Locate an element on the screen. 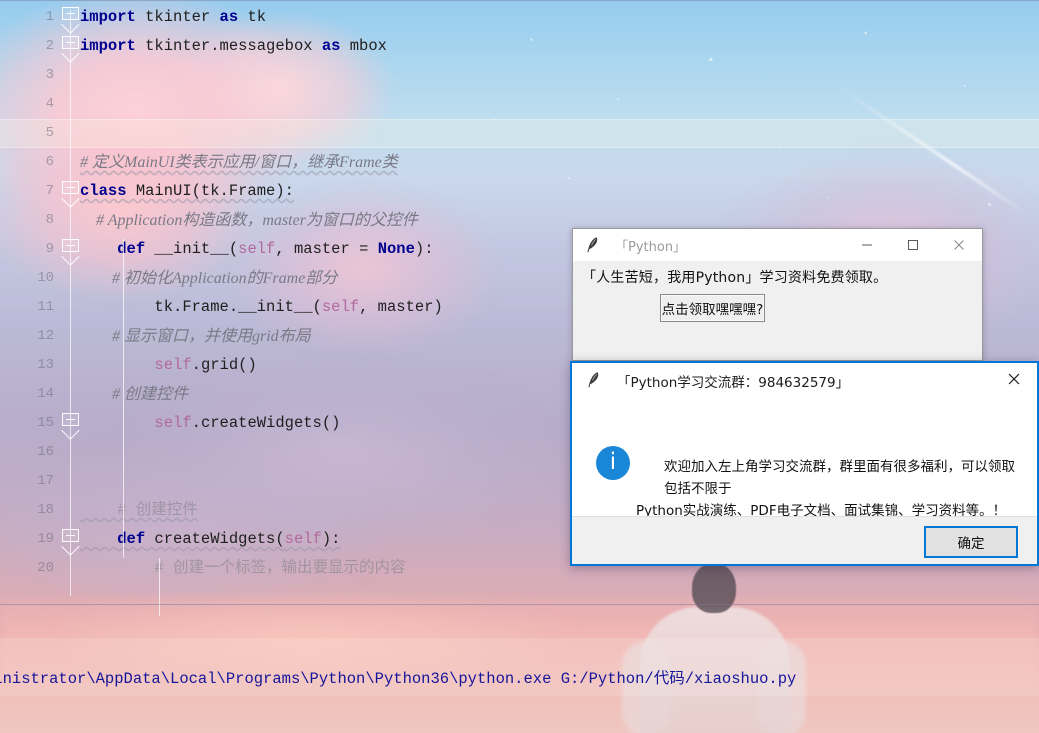 The image size is (1039, 733). dialog-title: 「Python学习交流群：984632579」 is located at coordinates (733, 383).